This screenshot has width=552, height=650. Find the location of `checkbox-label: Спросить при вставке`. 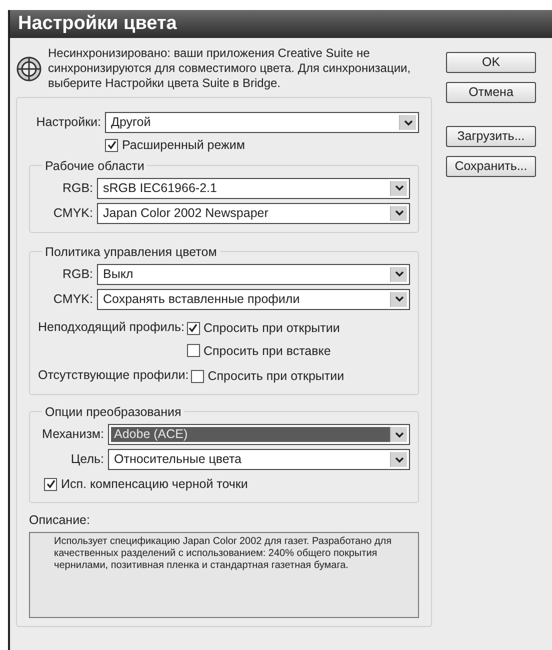

checkbox-label: Спросить при вставке is located at coordinates (267, 351).